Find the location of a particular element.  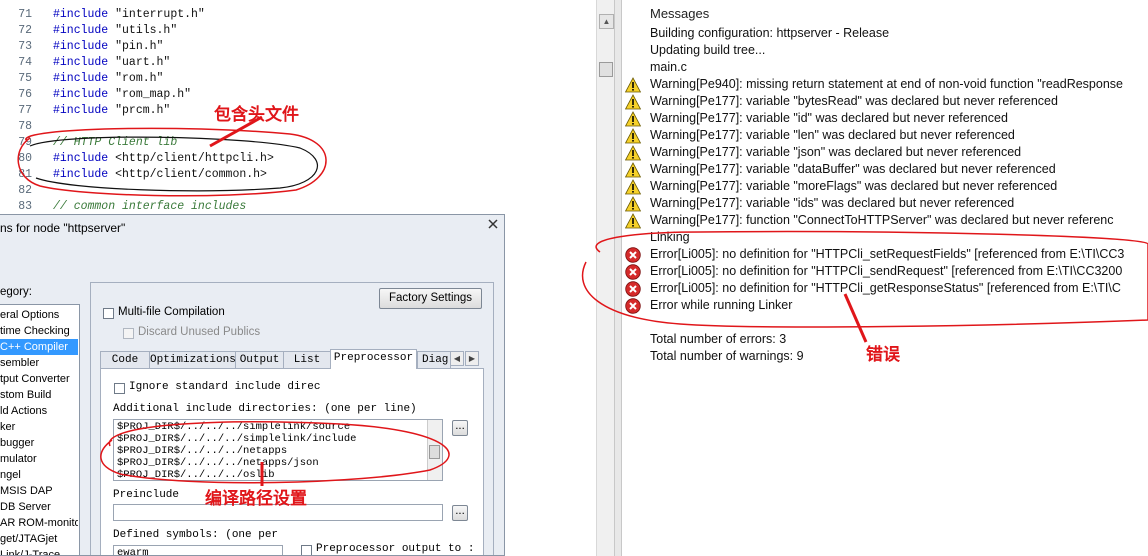

category-item: sembler is located at coordinates (39, 363).